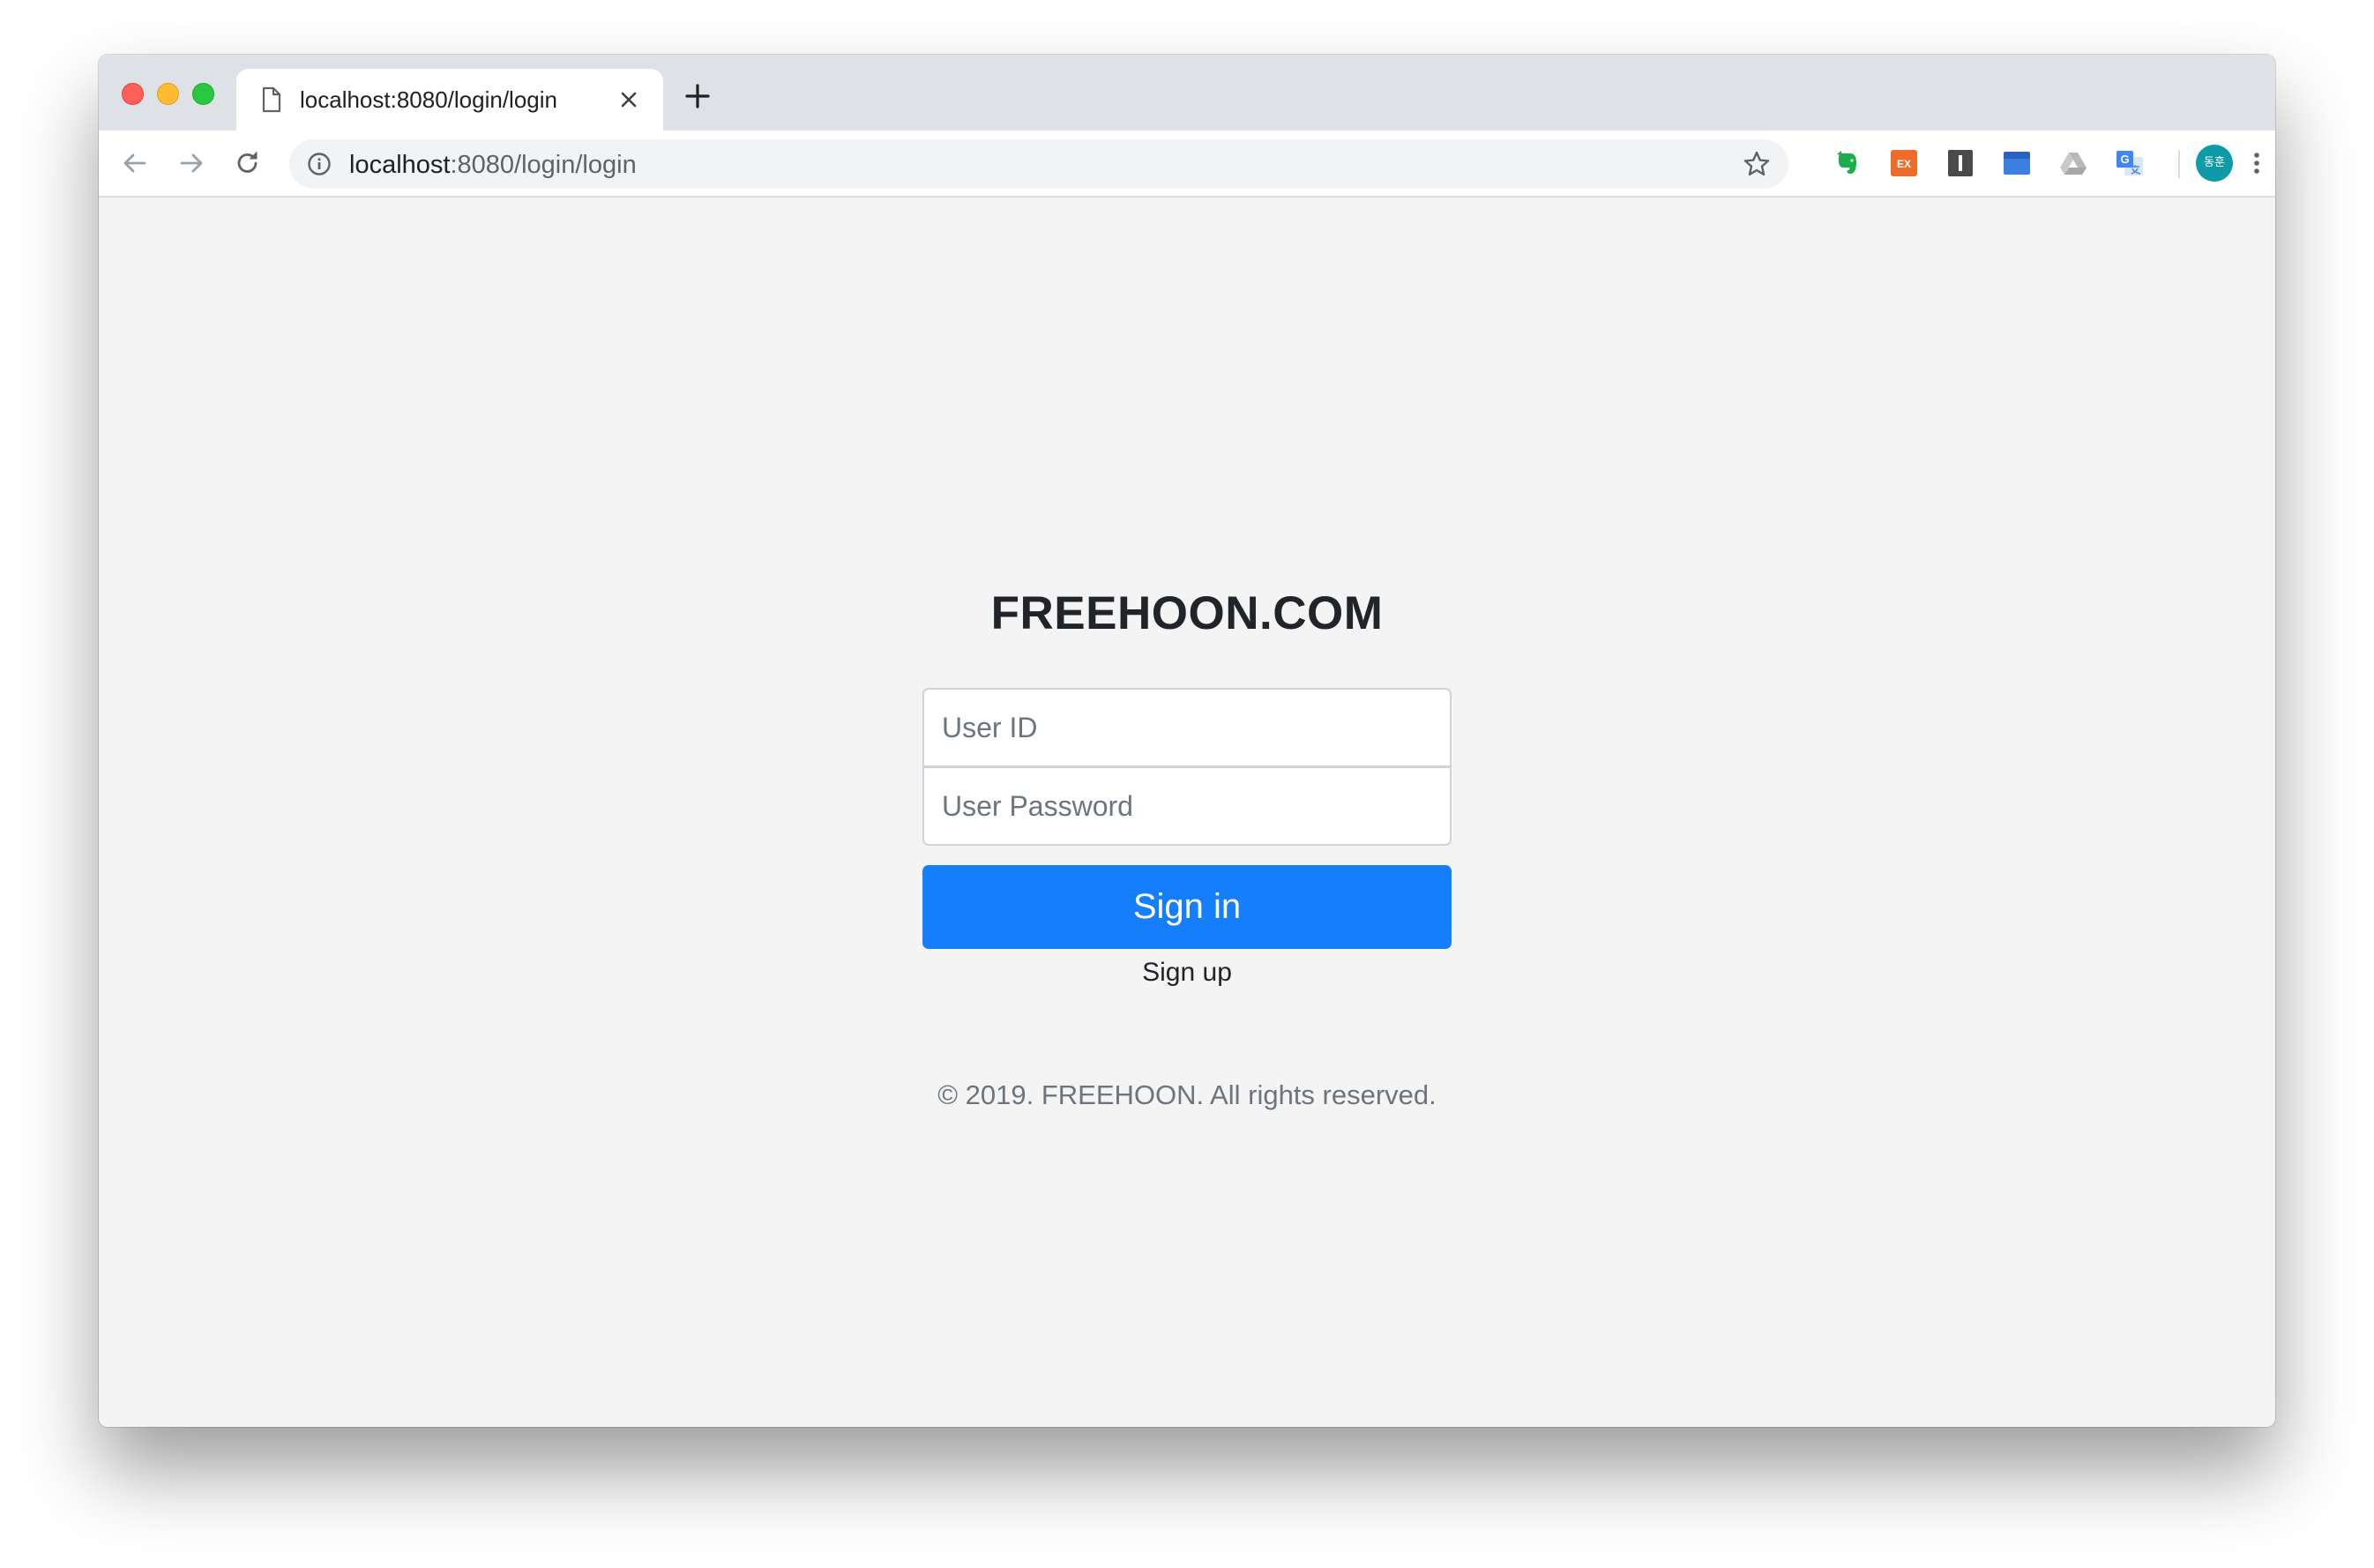 The image size is (2374, 1568). Describe the element at coordinates (428, 99) in the screenshot. I see `tab-title: localhost:8080/login/login` at that location.